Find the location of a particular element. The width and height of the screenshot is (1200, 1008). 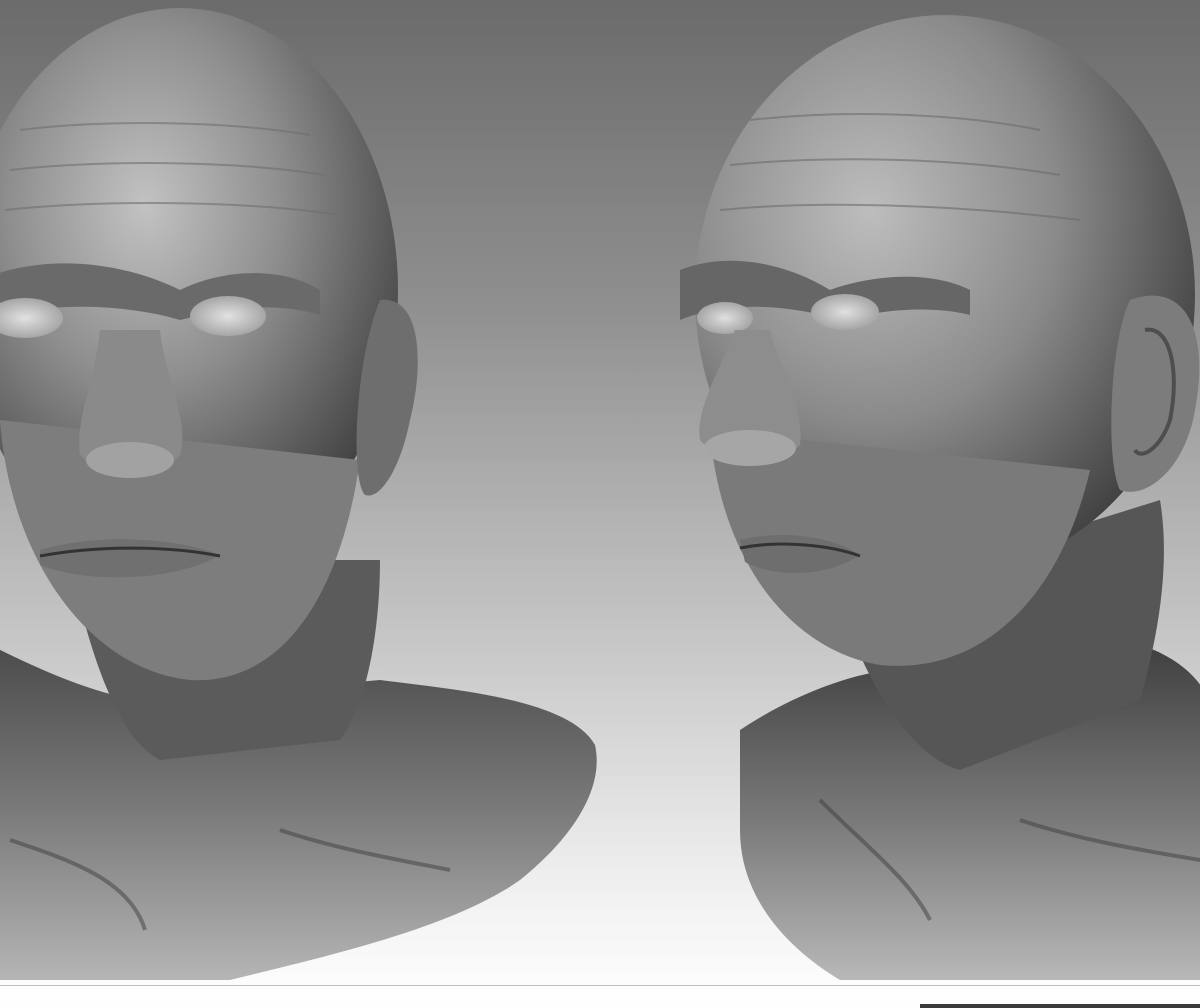

corner-scroll-bar is located at coordinates (1060, 1006).